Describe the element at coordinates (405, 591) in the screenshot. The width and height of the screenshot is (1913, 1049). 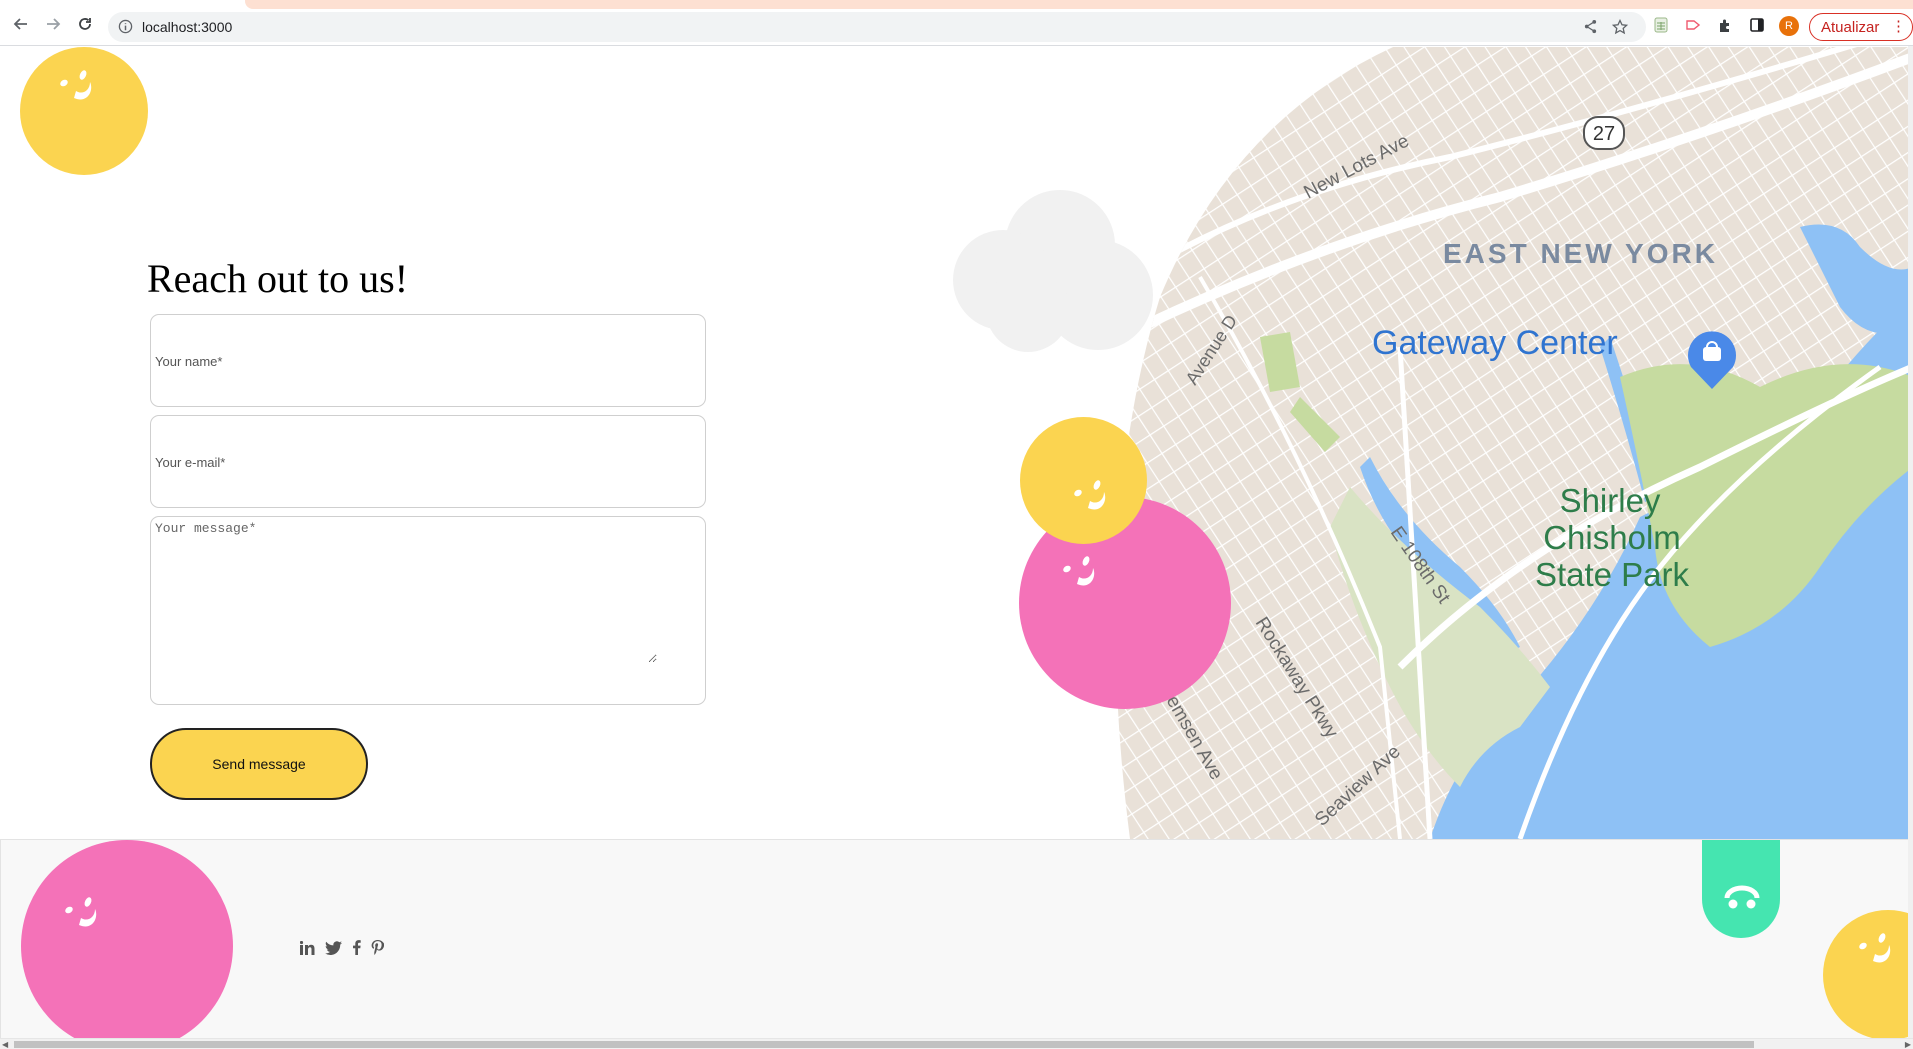
I see `message-textarea` at that location.